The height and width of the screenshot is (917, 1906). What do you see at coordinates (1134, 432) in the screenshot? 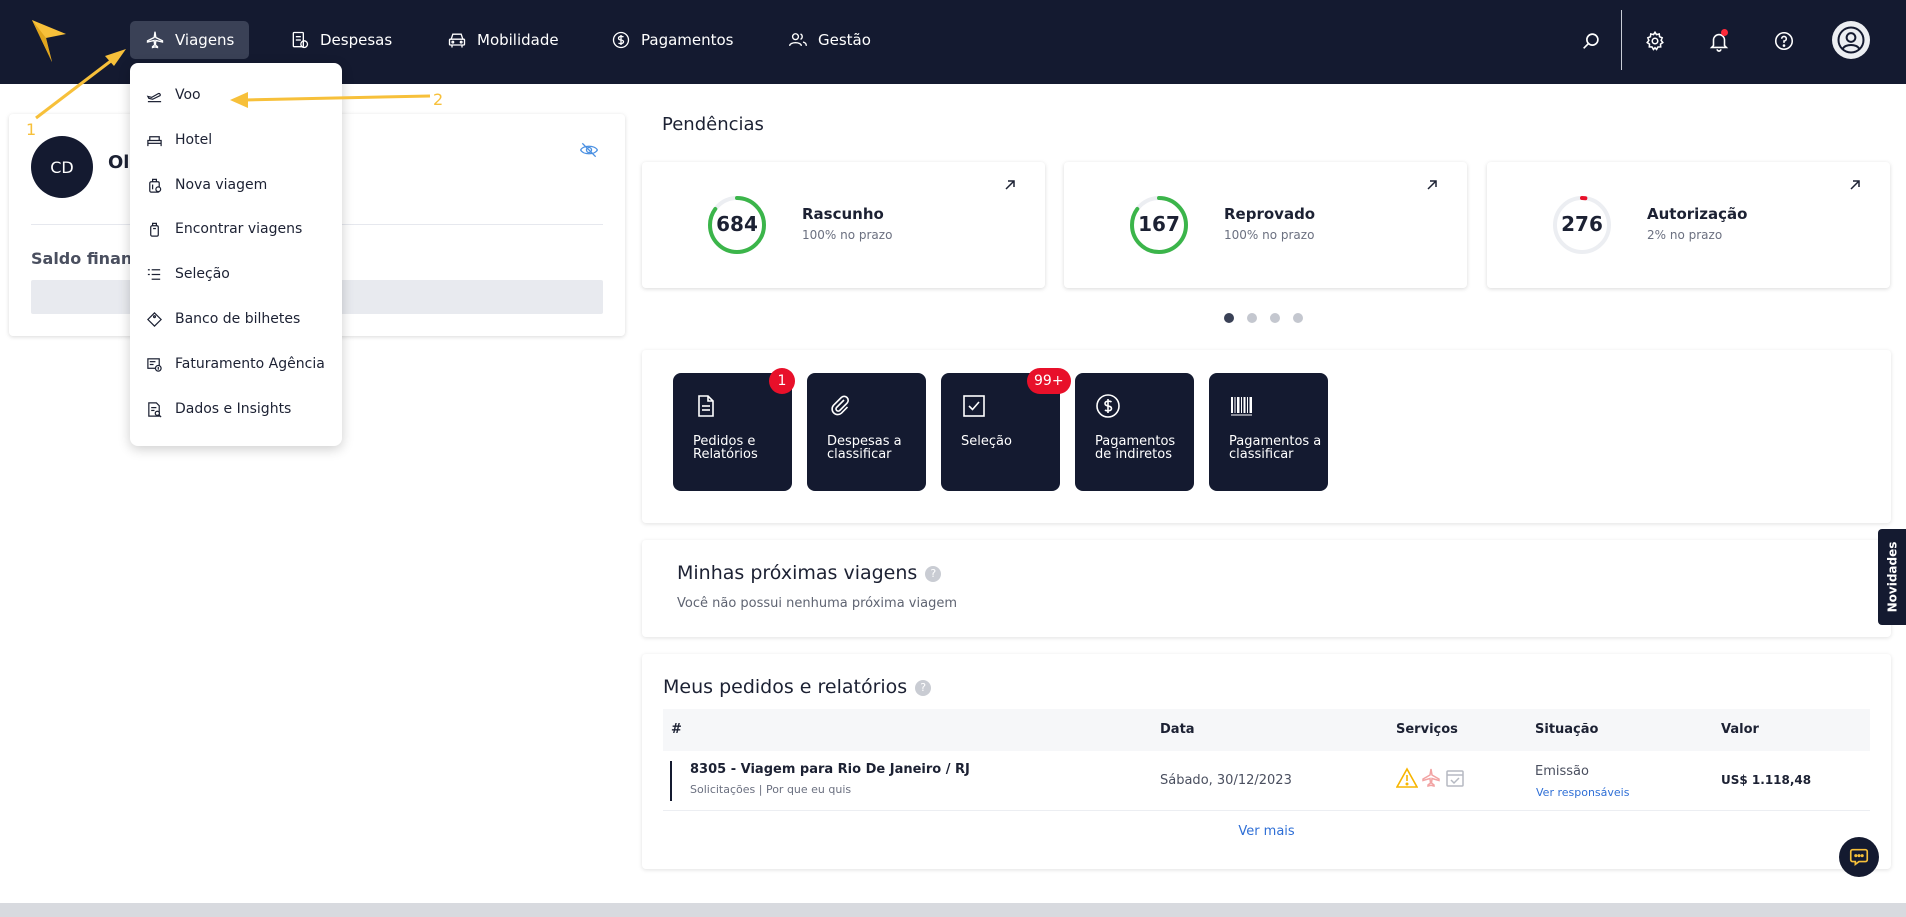
I see `shortcut-pagamentos-indiretos: Pagamentos de indiretos` at bounding box center [1134, 432].